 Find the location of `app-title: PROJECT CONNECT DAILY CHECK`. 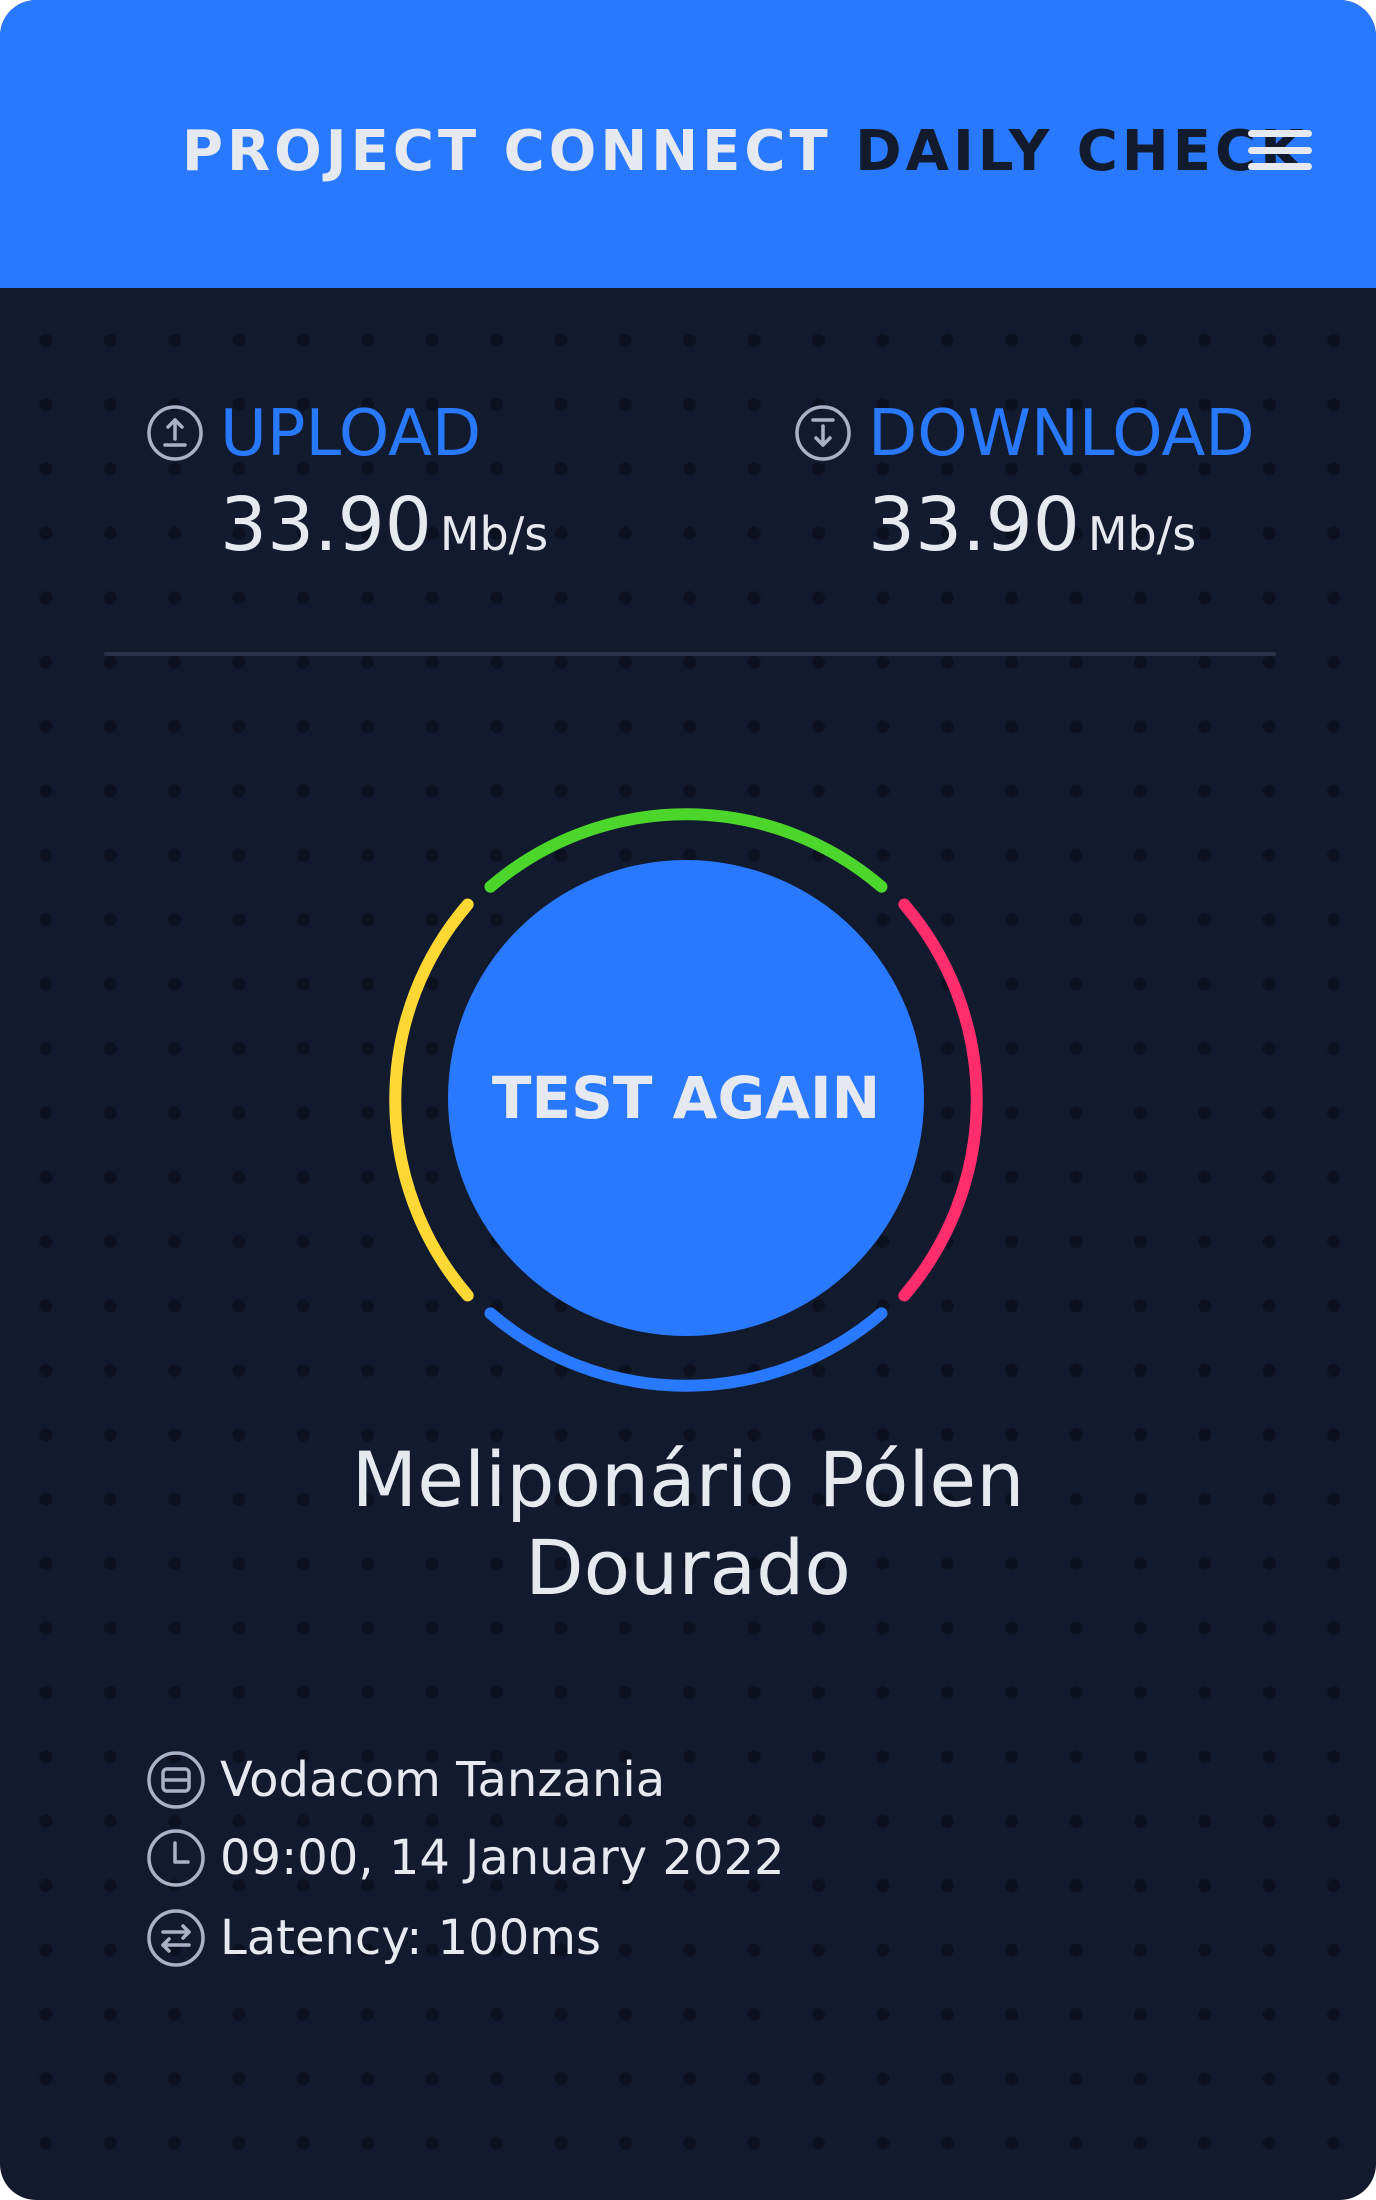

app-title: PROJECT CONNECT DAILY CHECK is located at coordinates (745, 152).